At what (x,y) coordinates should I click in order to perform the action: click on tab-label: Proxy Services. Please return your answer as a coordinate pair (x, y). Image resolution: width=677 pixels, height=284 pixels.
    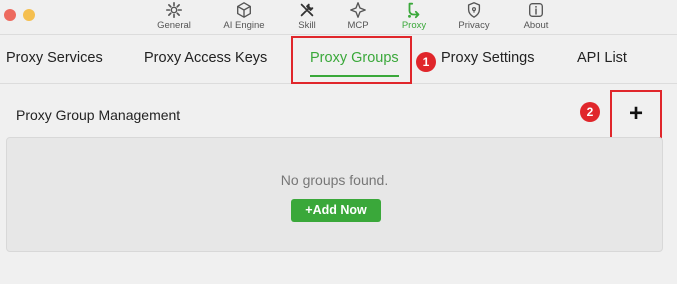
    Looking at the image, I should click on (54, 58).